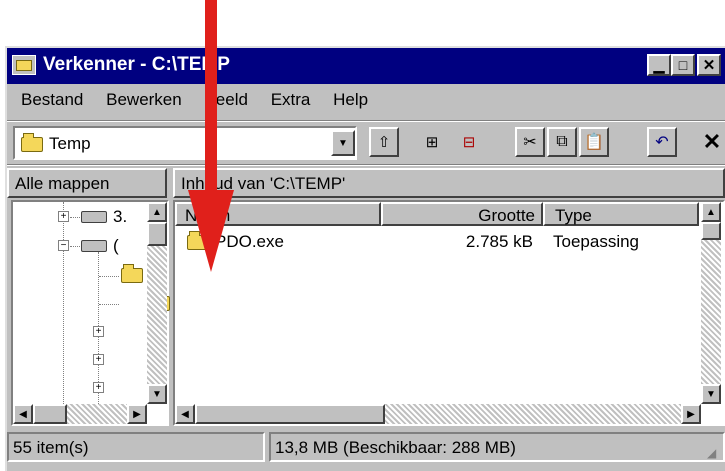 The width and height of the screenshot is (725, 471). I want to click on arrow-head, so click(211, 231).